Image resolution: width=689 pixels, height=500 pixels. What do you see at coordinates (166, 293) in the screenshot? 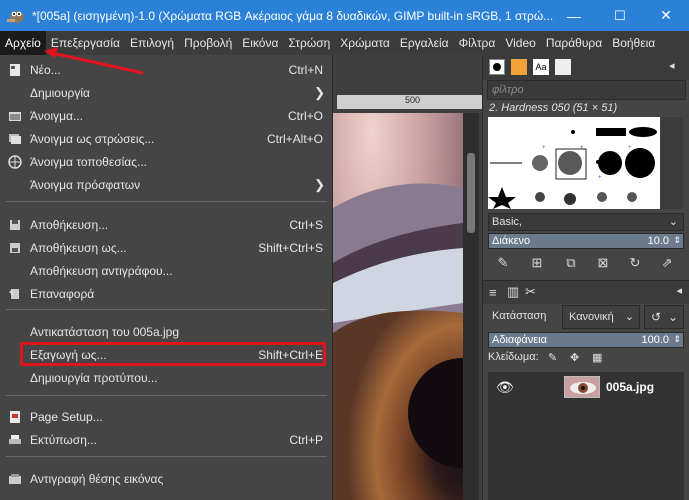
I see `menu-item-revert: Επαναφορά` at bounding box center [166, 293].